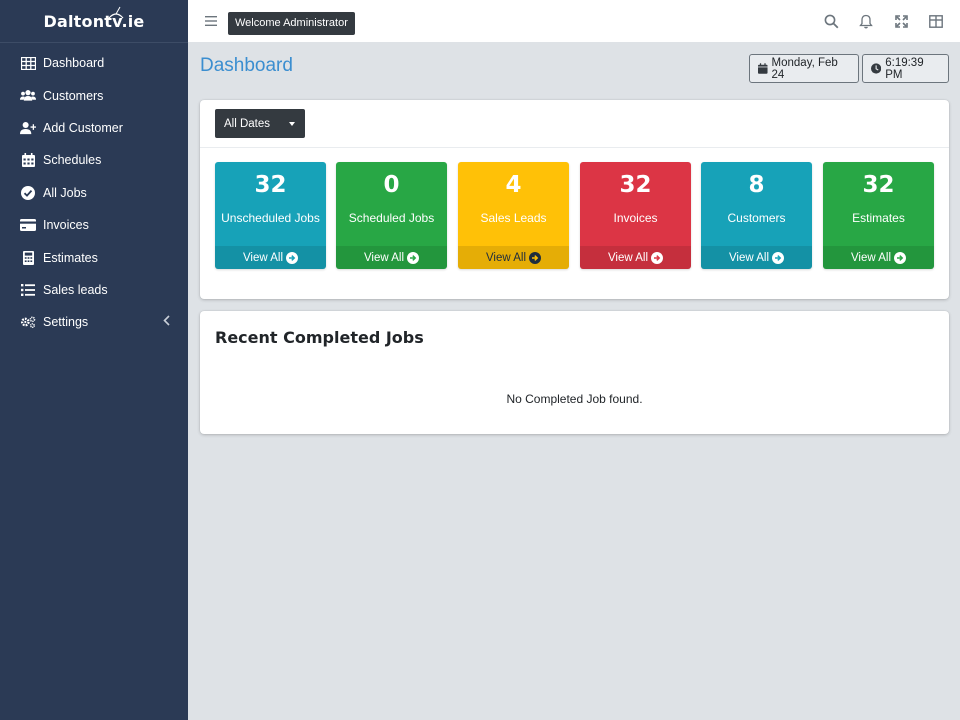 This screenshot has height=720, width=960. I want to click on date-text: Monday, Feb 24, so click(804, 68).